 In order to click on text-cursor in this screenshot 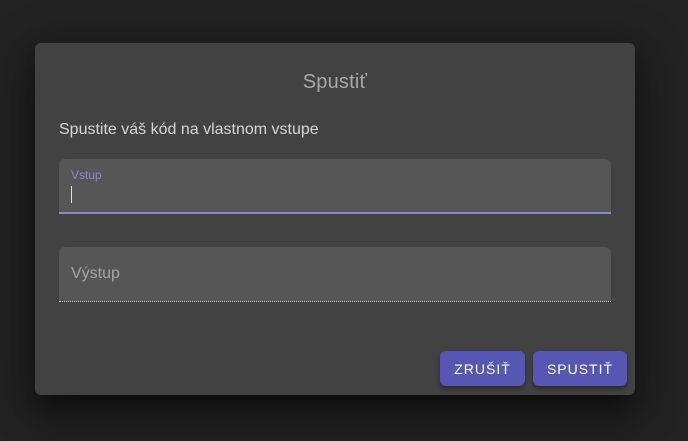, I will do `click(71, 194)`.